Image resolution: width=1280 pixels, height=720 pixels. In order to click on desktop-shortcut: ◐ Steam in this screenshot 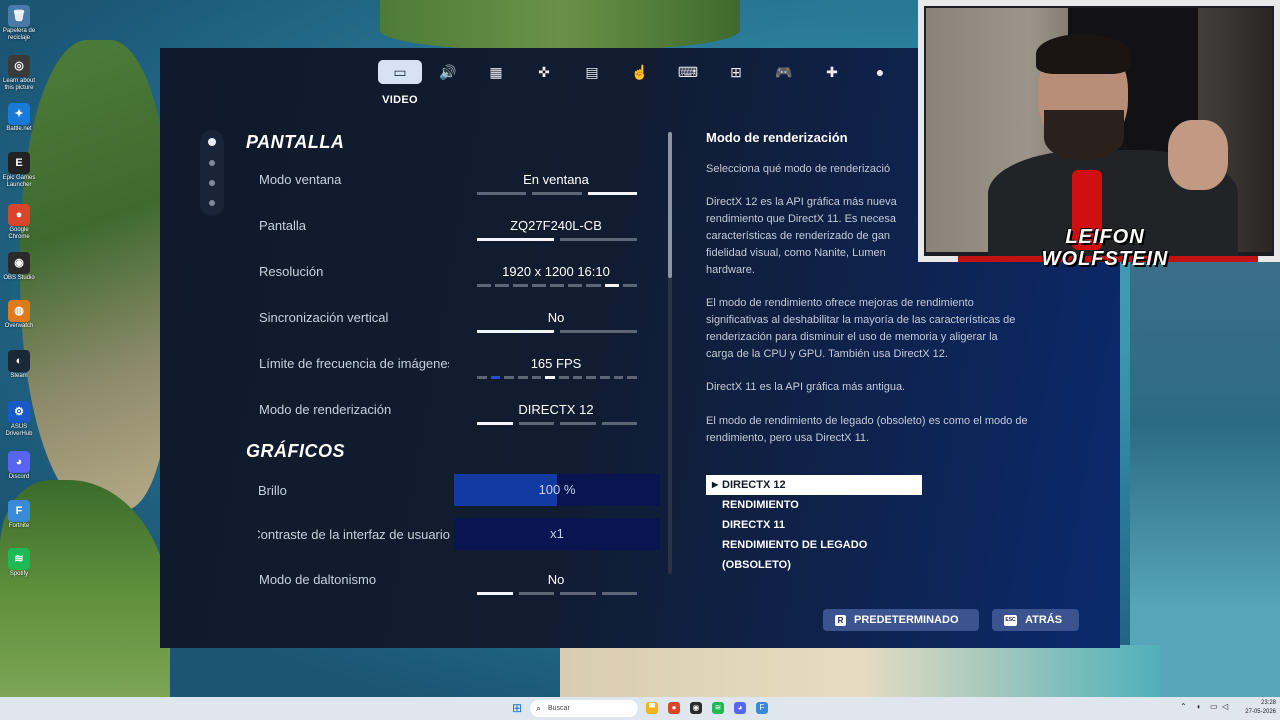, I will do `click(19, 365)`.